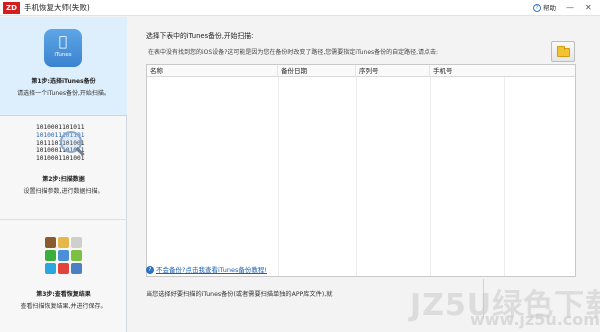  What do you see at coordinates (63, 179) in the screenshot?
I see `step-2-title: 第2步:扫描数据` at bounding box center [63, 179].